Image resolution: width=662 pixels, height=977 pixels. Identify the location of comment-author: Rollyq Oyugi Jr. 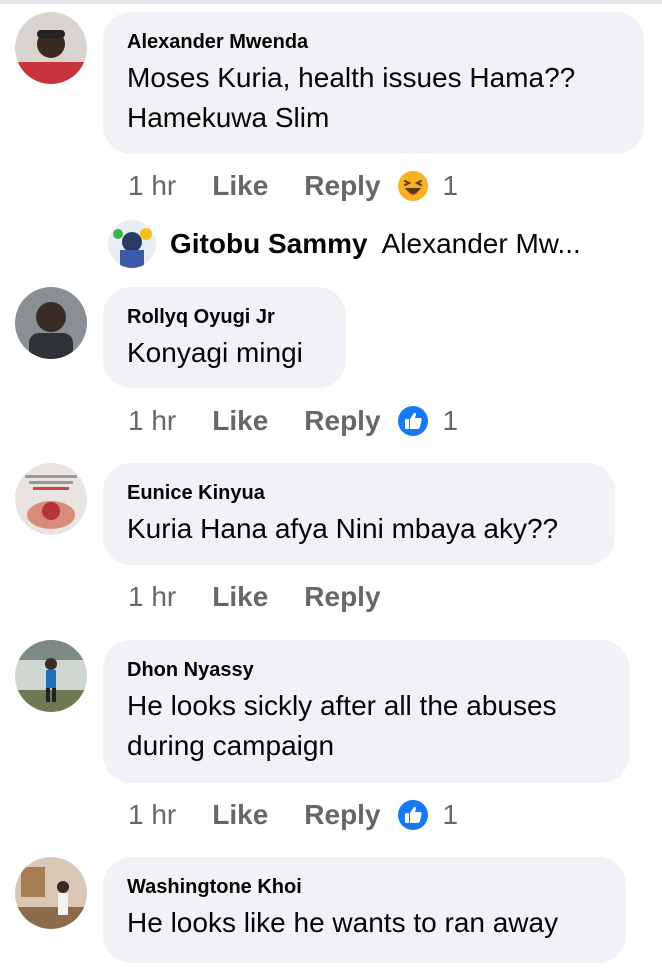
(224, 317).